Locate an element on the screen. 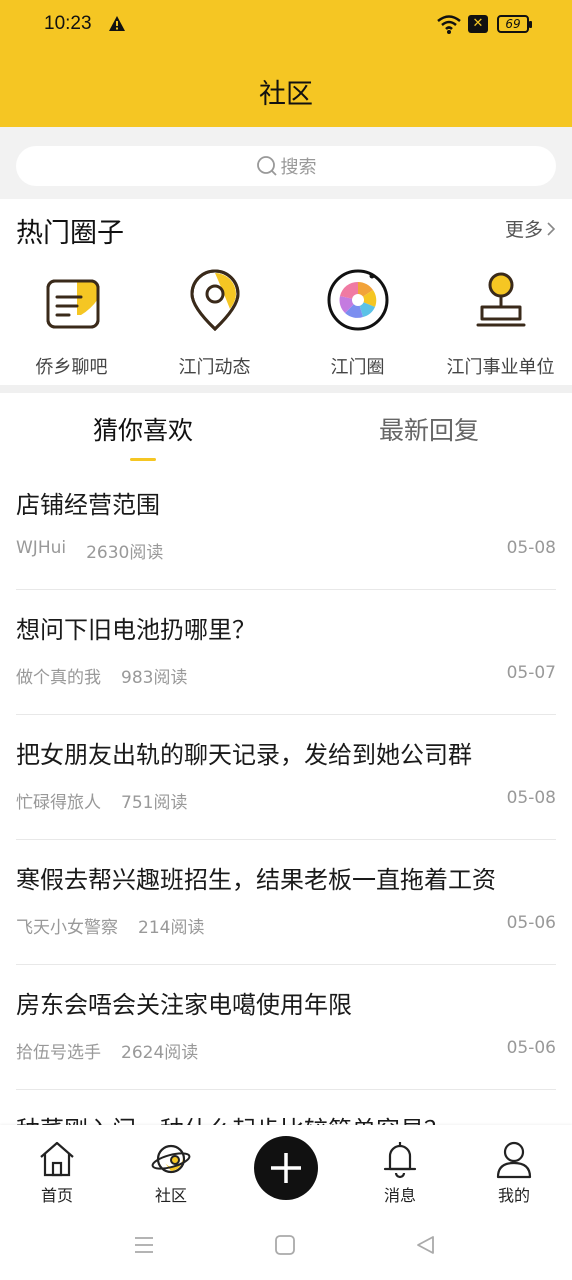 Image resolution: width=572 pixels, height=1280 pixels. feed-tabs: 猜你喜欢 最新回复 is located at coordinates (286, 429).